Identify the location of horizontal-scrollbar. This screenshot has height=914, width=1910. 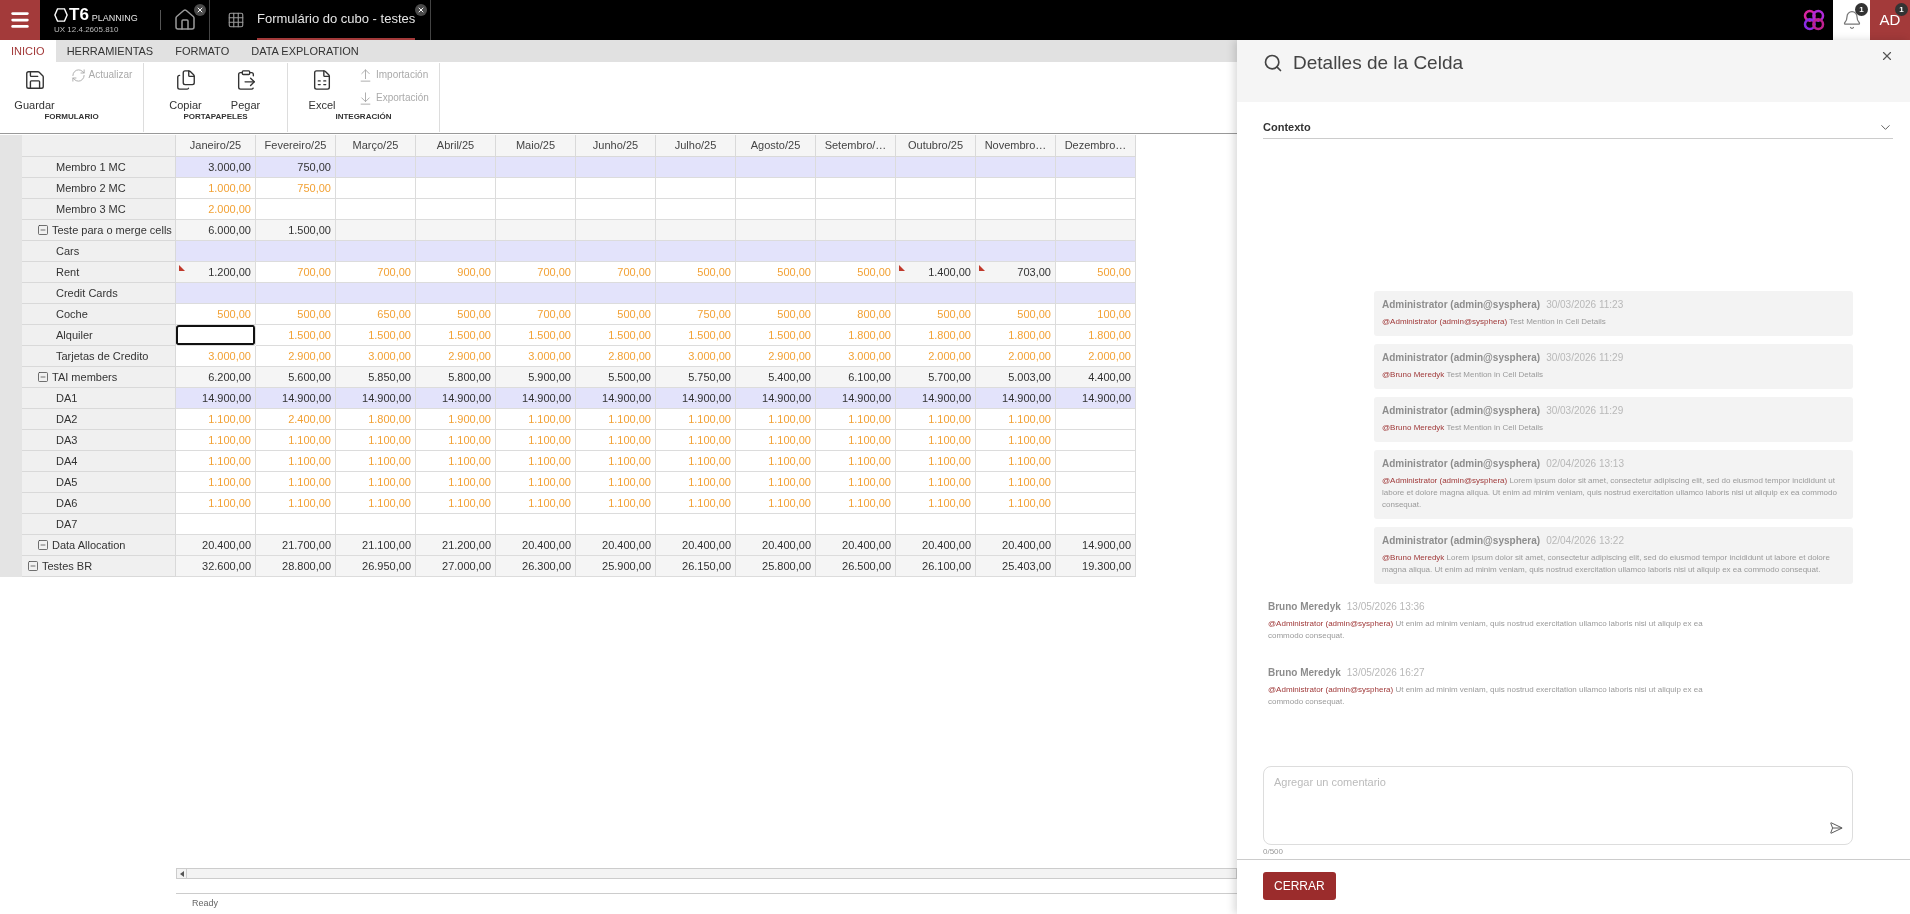
(706, 873).